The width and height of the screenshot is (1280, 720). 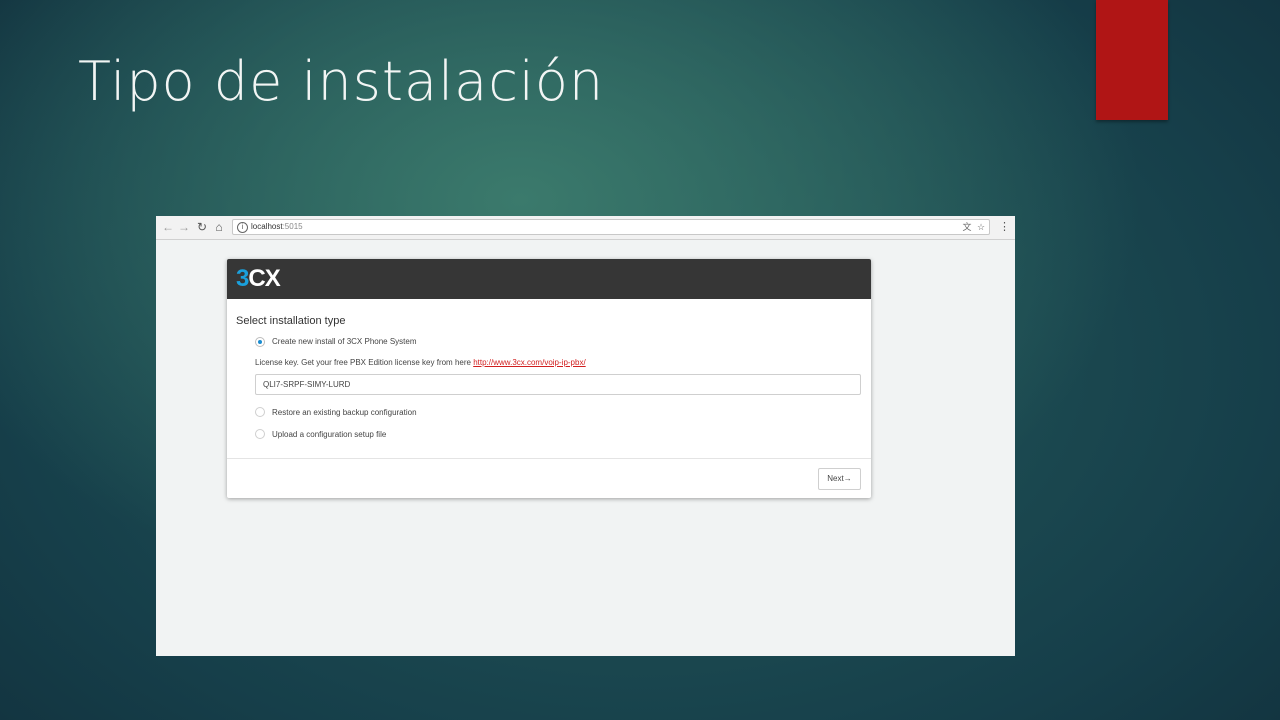 I want to click on 3cx-logo: 3CX, so click(x=258, y=279).